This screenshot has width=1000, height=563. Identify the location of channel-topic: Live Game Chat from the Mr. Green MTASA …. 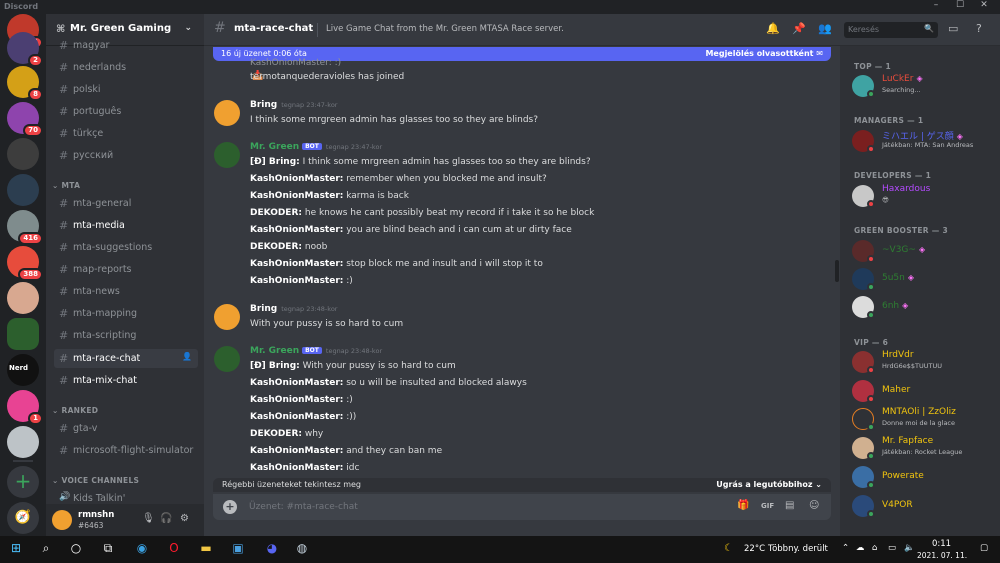
(445, 29).